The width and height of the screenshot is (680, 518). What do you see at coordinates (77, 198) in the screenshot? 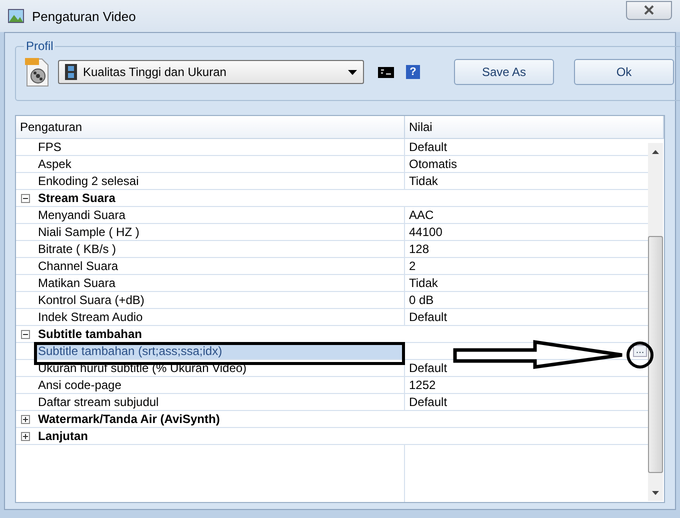
I see `category-label: Stream Suara` at bounding box center [77, 198].